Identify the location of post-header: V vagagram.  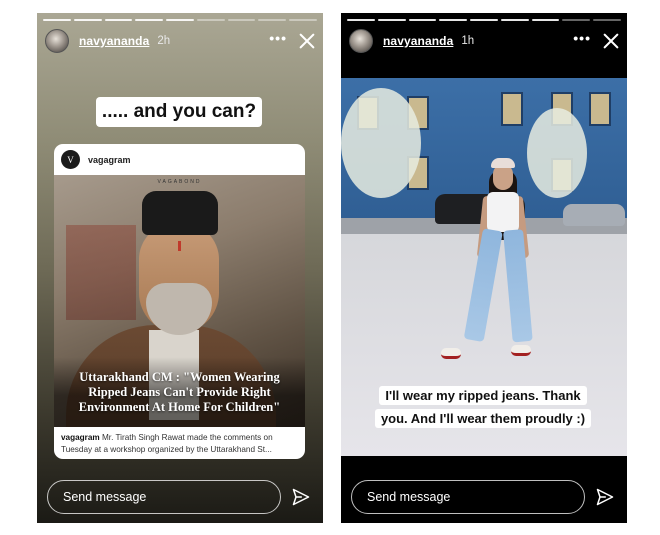
(179, 159).